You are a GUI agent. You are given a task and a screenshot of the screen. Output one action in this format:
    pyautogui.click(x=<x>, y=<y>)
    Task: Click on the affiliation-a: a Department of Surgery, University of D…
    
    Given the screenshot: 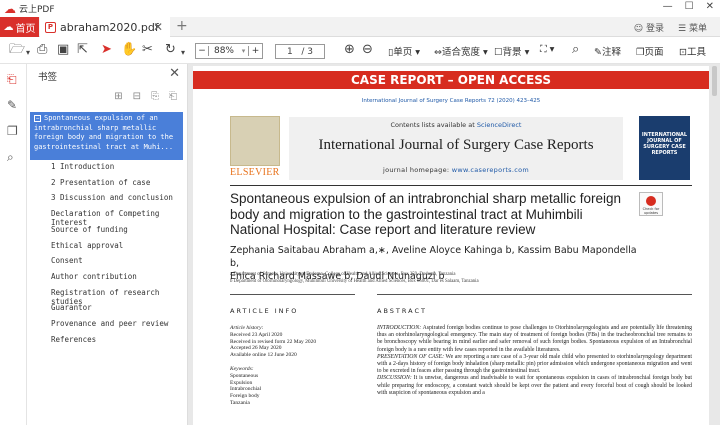 What is the action you would take?
    pyautogui.click(x=343, y=274)
    